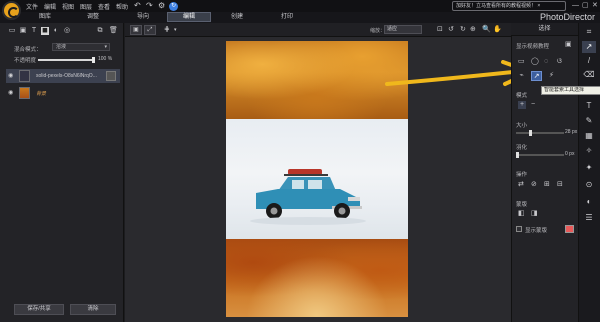 The height and width of the screenshot is (322, 600). I want to click on rotate-left-icon: ↺, so click(451, 30).